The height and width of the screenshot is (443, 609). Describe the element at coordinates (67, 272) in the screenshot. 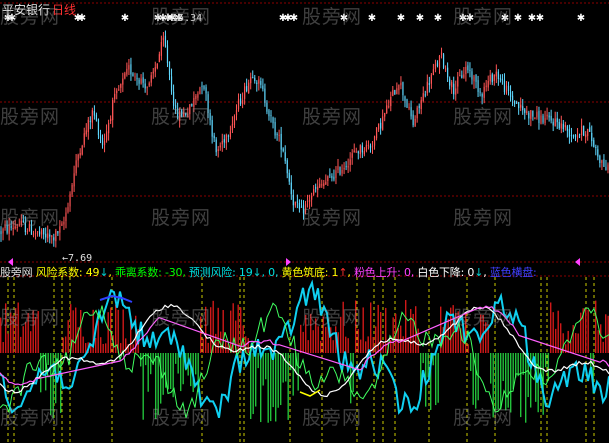

I see `indicator-legend-item: 风险系数: 49` at that location.